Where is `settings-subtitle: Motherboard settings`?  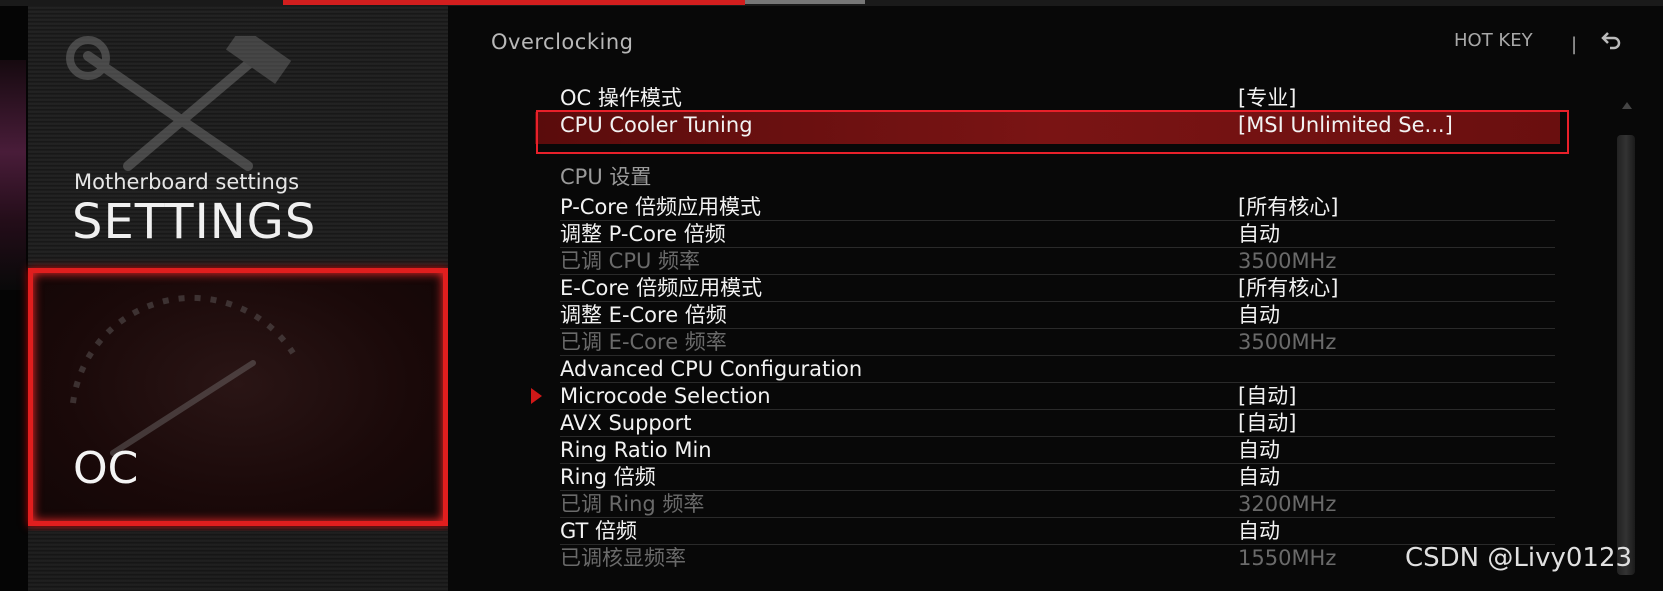
settings-subtitle: Motherboard settings is located at coordinates (187, 182).